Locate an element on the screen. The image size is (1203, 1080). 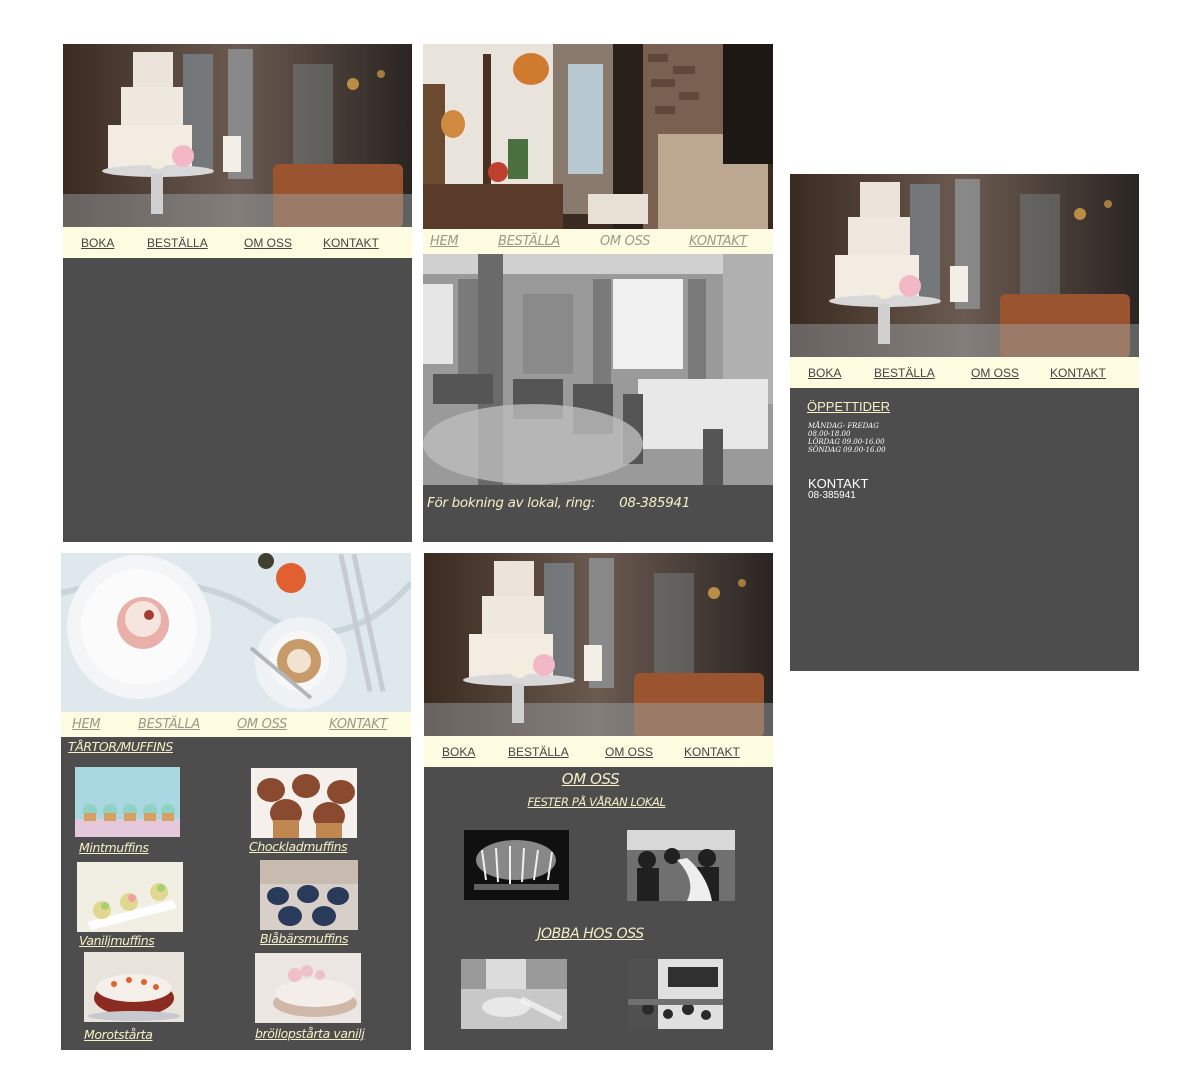
booking-line: För bokning av lokal, ring: 08-385941 is located at coordinates (558, 503).